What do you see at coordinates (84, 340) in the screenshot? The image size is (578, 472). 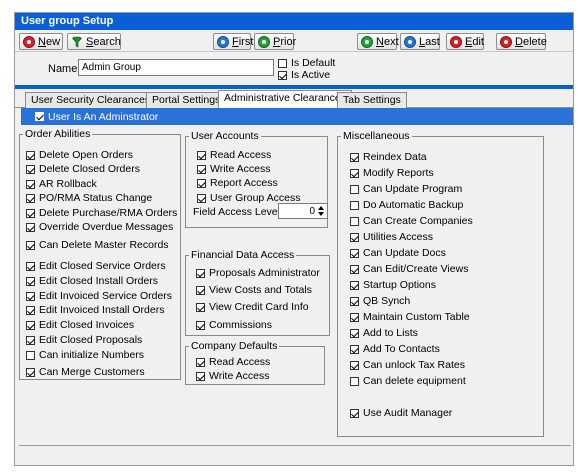 I see `checkbox-row: Edit Closed Proposals` at bounding box center [84, 340].